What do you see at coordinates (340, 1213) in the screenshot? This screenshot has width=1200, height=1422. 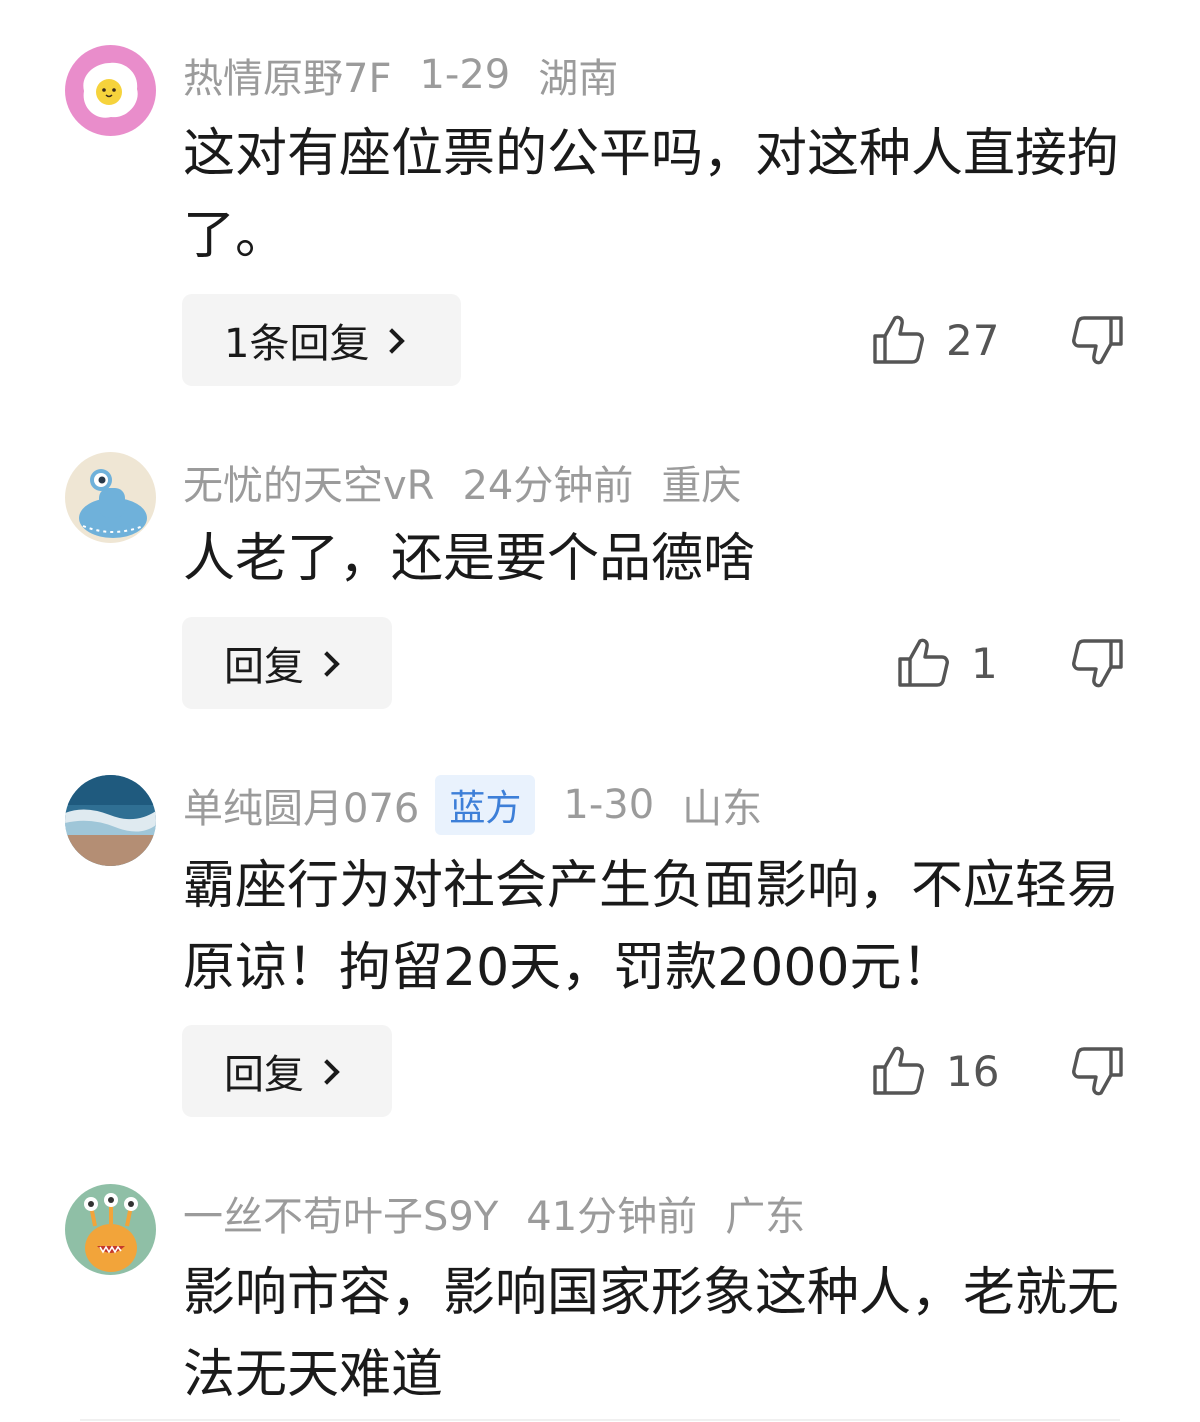 I see `username: 一丝不苟叶子S9Y` at bounding box center [340, 1213].